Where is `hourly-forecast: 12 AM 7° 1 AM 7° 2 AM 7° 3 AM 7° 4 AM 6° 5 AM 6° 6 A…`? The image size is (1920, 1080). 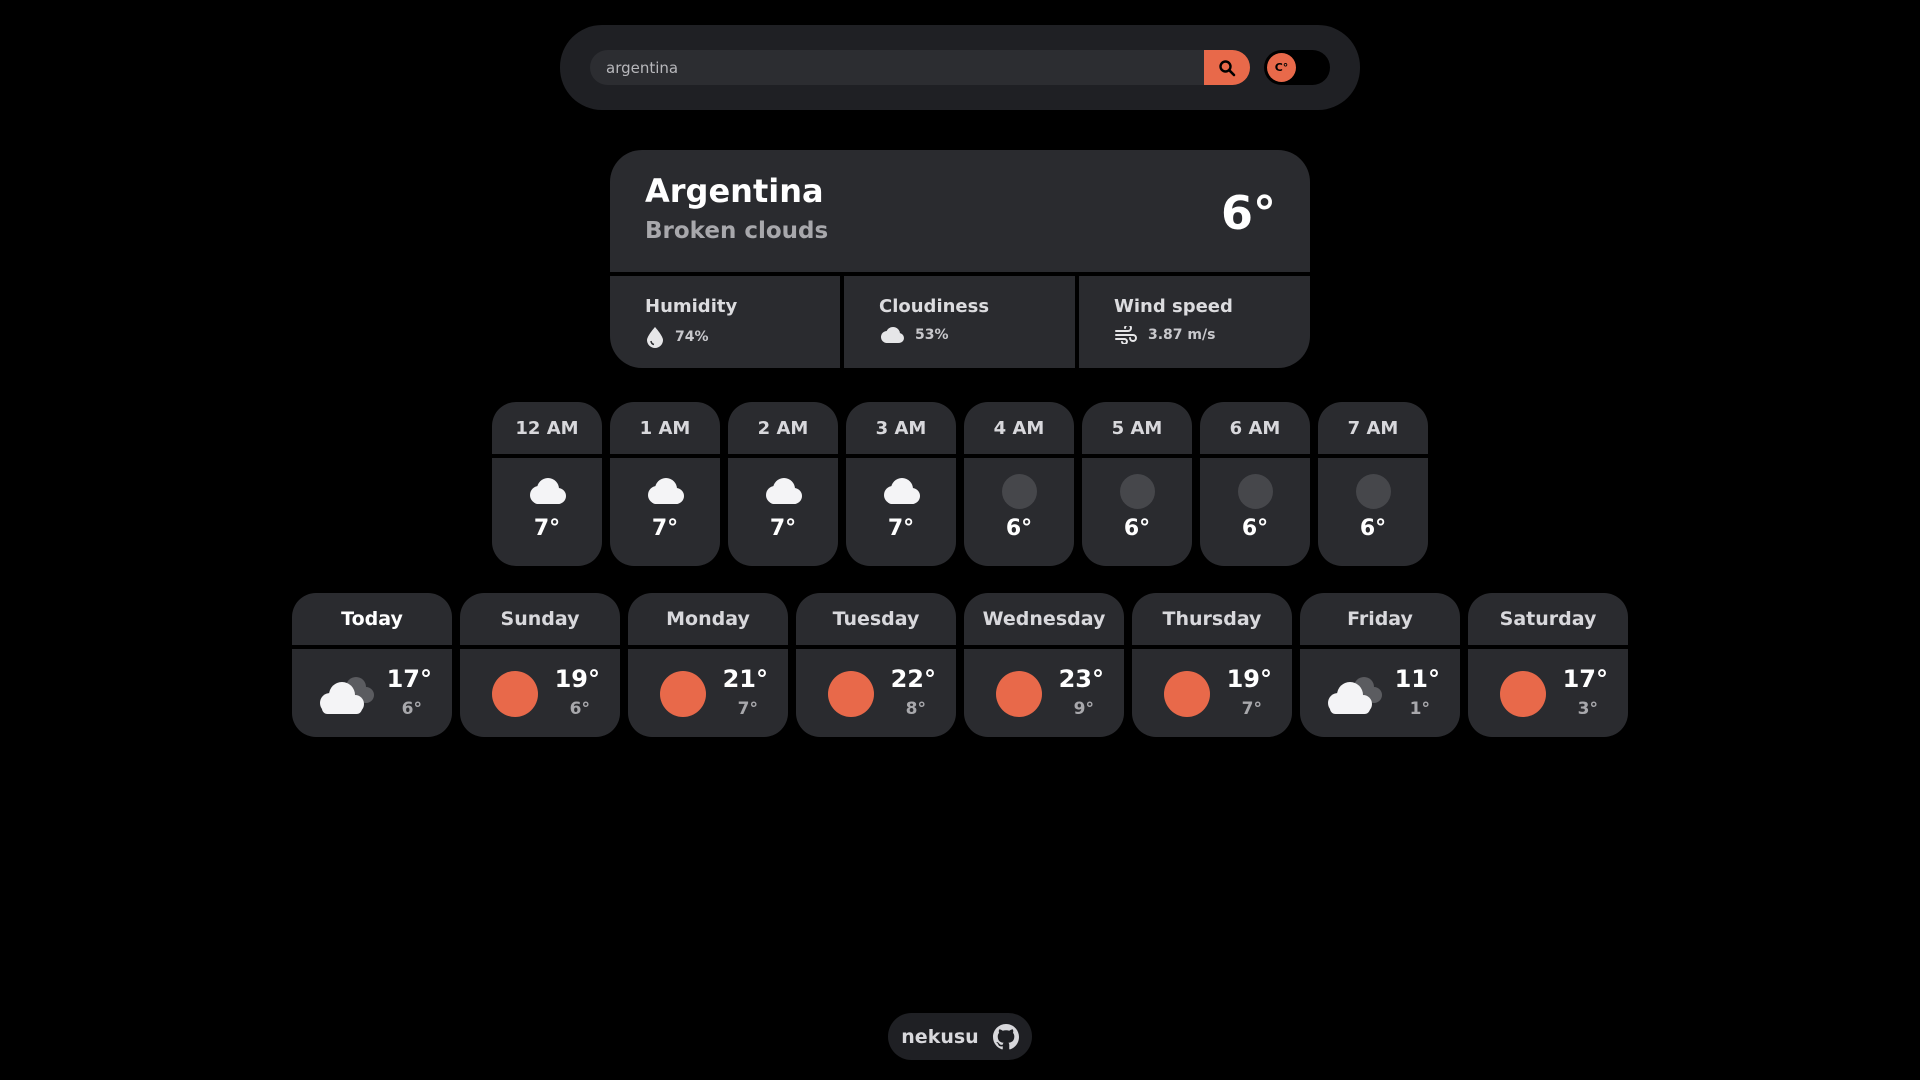 hourly-forecast: 12 AM 7° 1 AM 7° 2 AM 7° 3 AM 7° 4 AM 6° 5 AM 6° 6 A… is located at coordinates (960, 484).